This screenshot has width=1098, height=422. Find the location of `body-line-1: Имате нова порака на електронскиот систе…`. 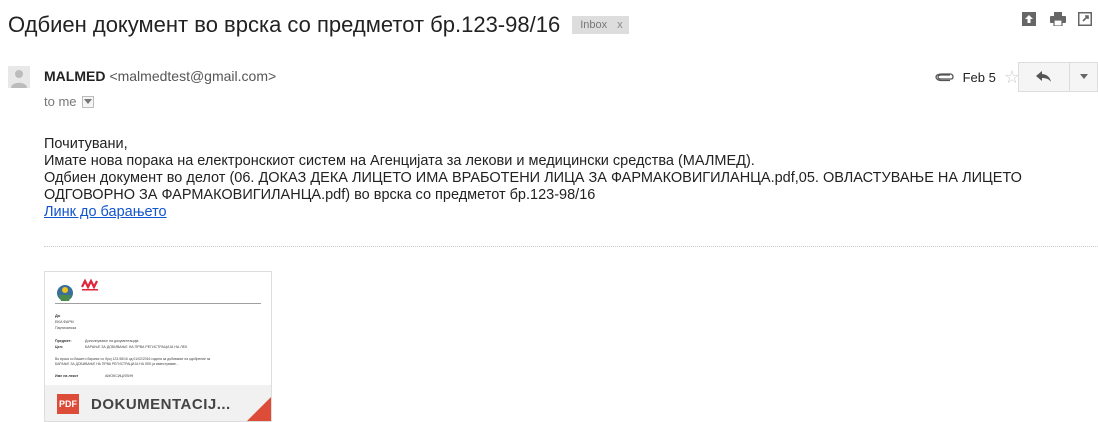

body-line-1: Имате нова порака на електронскиот систе… is located at coordinates (399, 161).